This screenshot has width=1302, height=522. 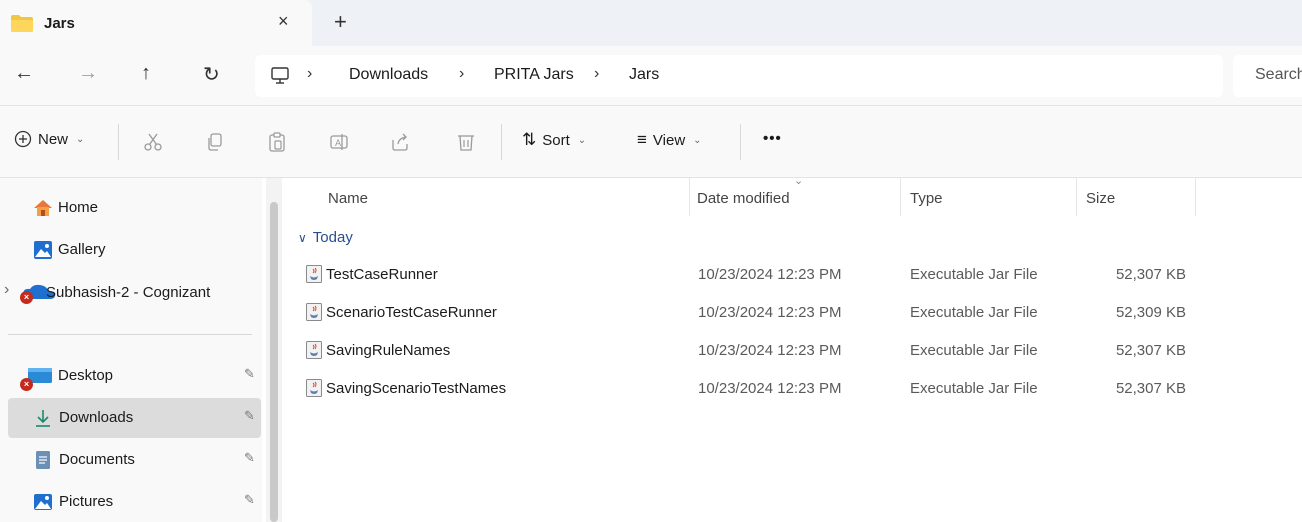 I want to click on sidebar-divider, so click(x=130, y=334).